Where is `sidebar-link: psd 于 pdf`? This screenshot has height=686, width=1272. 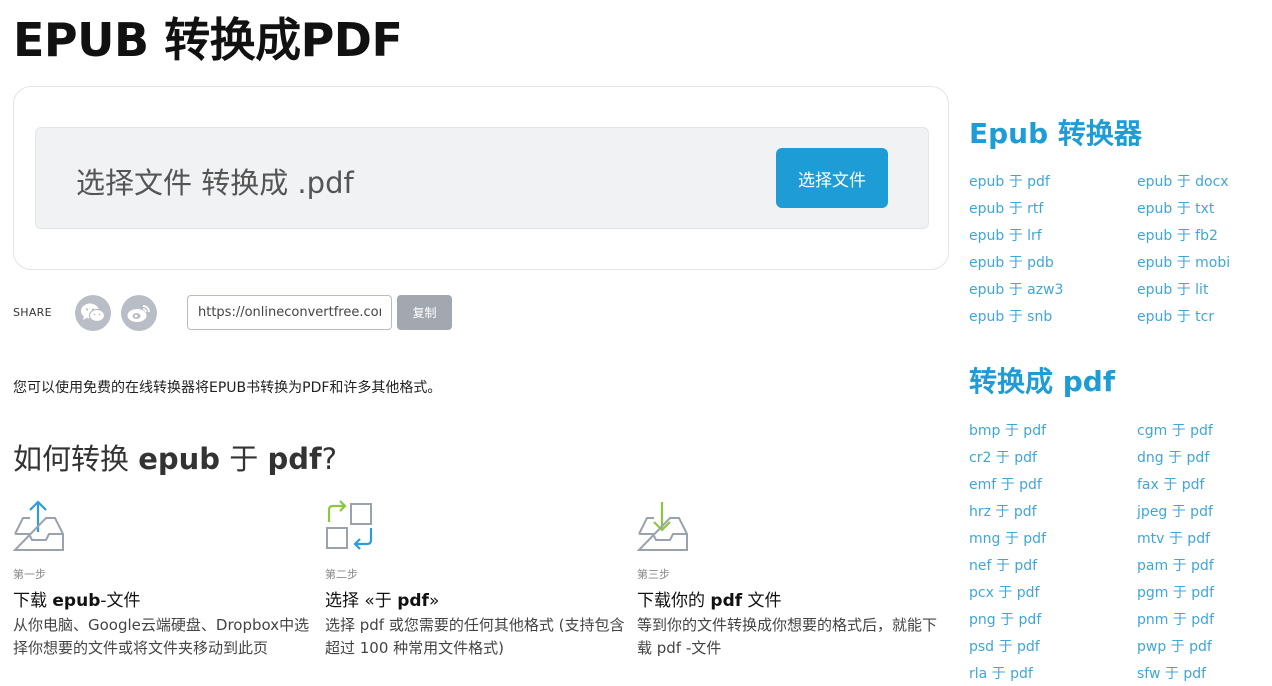
sidebar-link: psd 于 pdf is located at coordinates (1004, 646).